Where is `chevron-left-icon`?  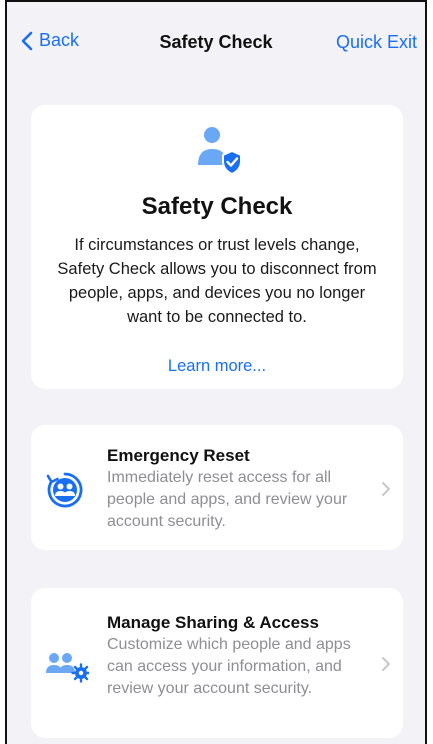 chevron-left-icon is located at coordinates (27, 40).